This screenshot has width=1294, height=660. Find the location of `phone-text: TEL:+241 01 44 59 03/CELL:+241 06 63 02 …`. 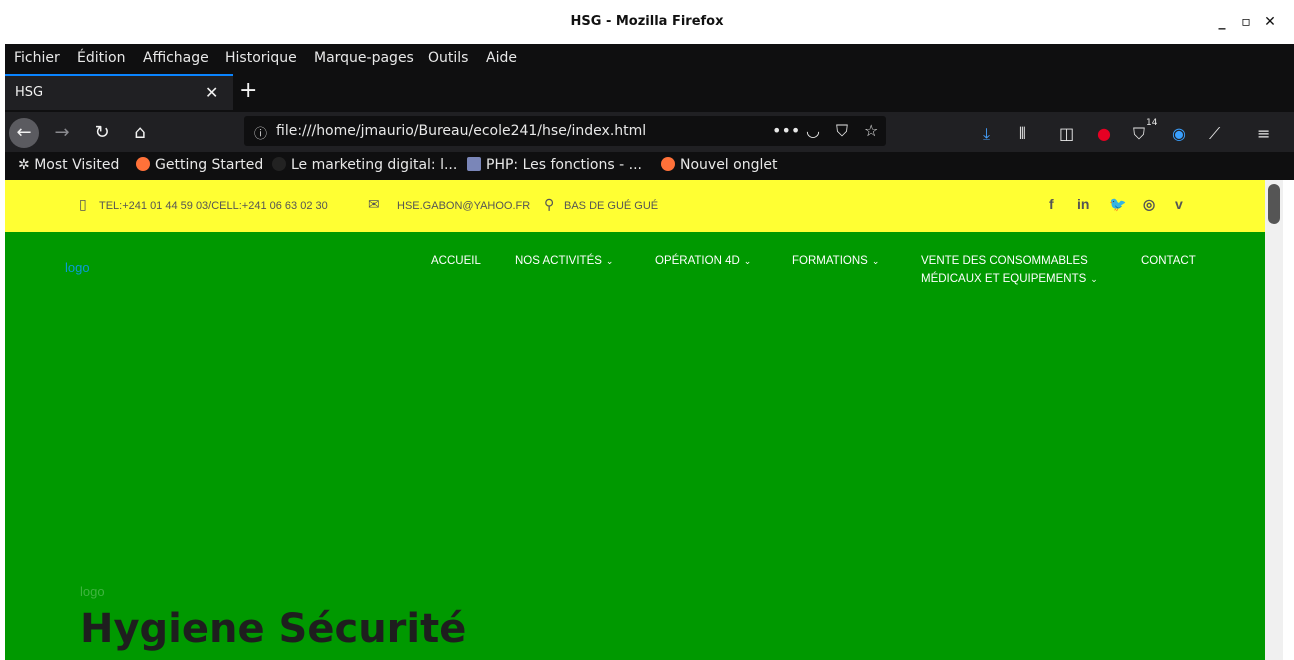

phone-text: TEL:+241 01 44 59 03/CELL:+241 06 63 02 … is located at coordinates (213, 206).